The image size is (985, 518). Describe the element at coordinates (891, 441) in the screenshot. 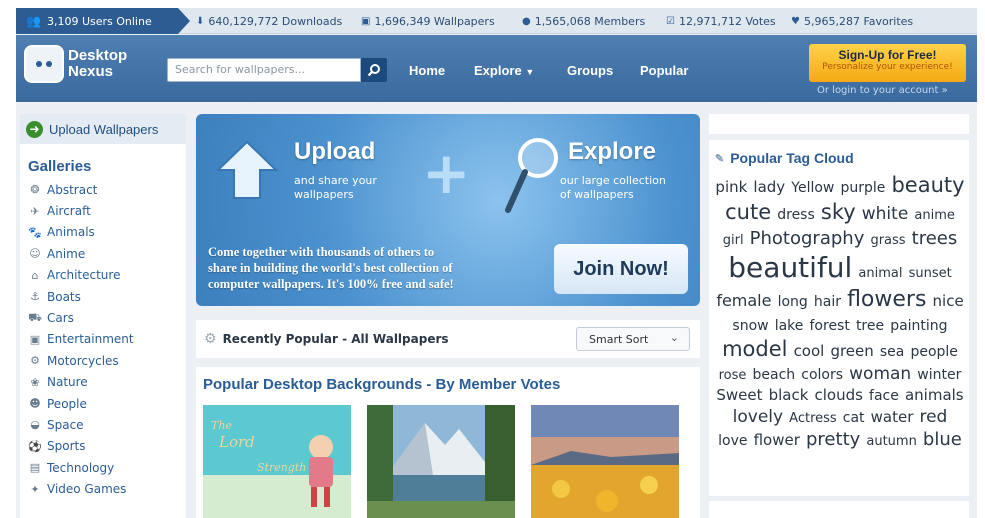

I see `tag-link: autumn` at that location.